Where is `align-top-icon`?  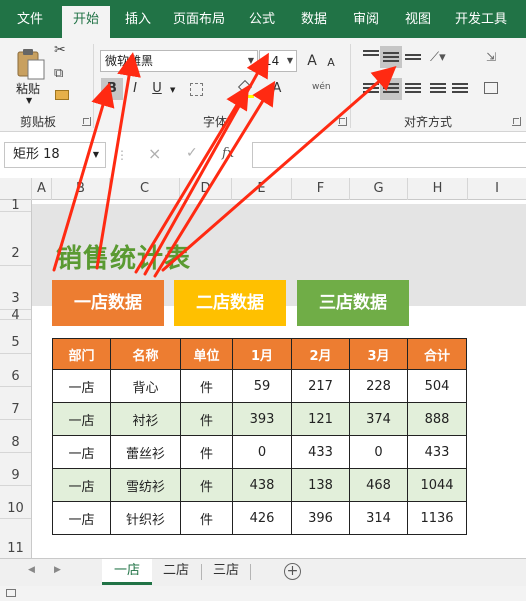 align-top-icon is located at coordinates (371, 56).